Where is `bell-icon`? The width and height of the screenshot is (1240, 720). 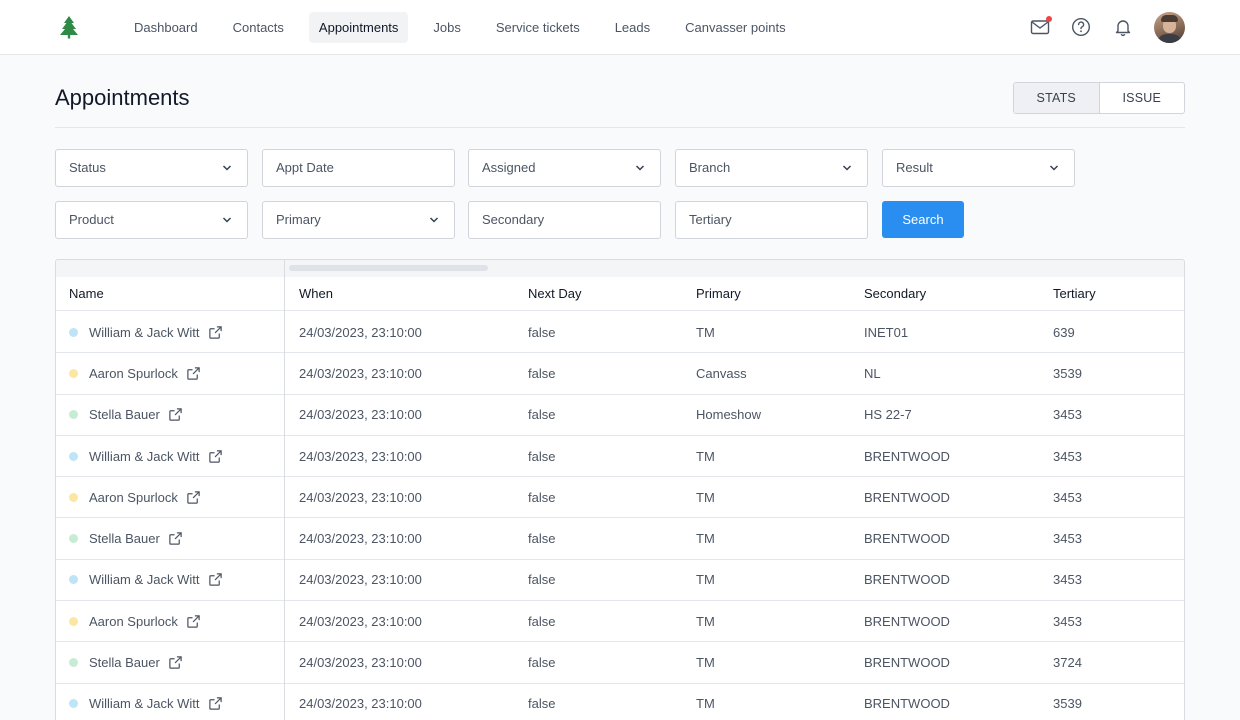
bell-icon is located at coordinates (1123, 27).